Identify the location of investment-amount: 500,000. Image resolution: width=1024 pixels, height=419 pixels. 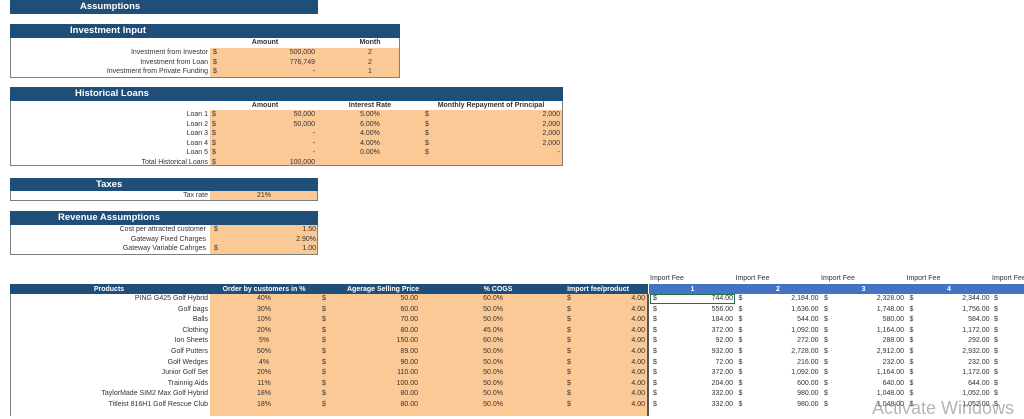
(272, 53).